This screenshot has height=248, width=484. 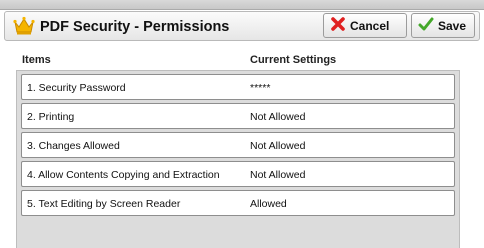 I want to click on cancel-label: Cancel, so click(x=370, y=25).